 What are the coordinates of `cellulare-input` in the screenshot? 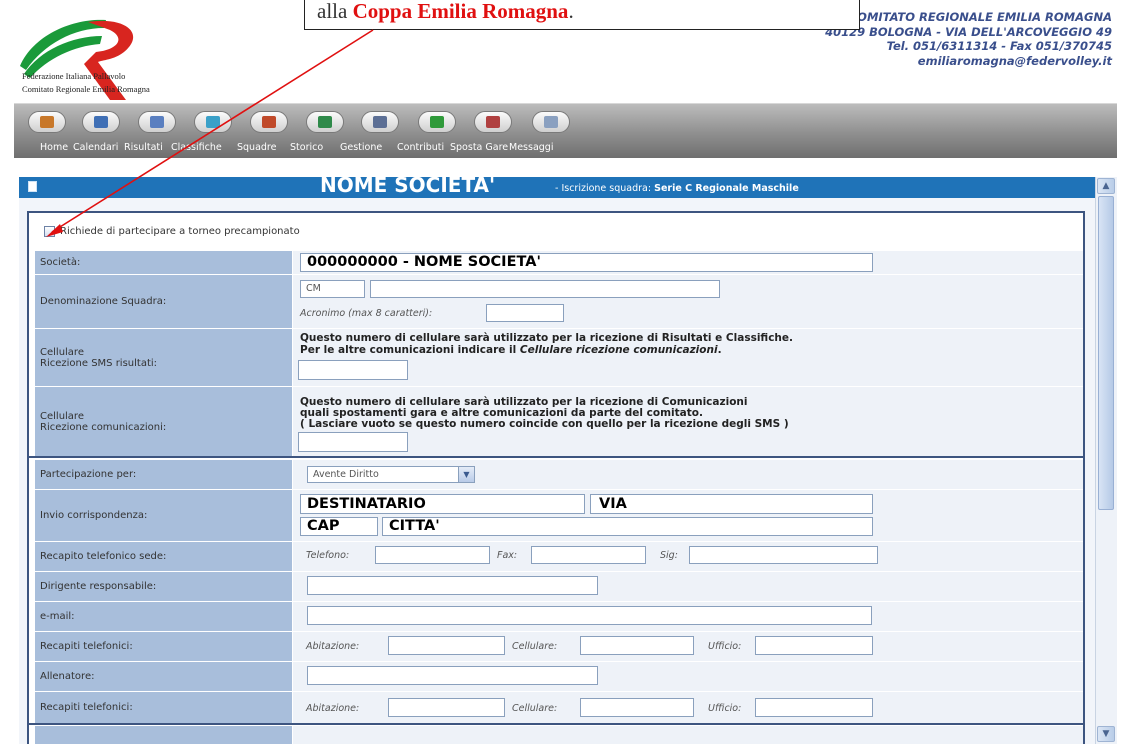 It's located at (637, 645).